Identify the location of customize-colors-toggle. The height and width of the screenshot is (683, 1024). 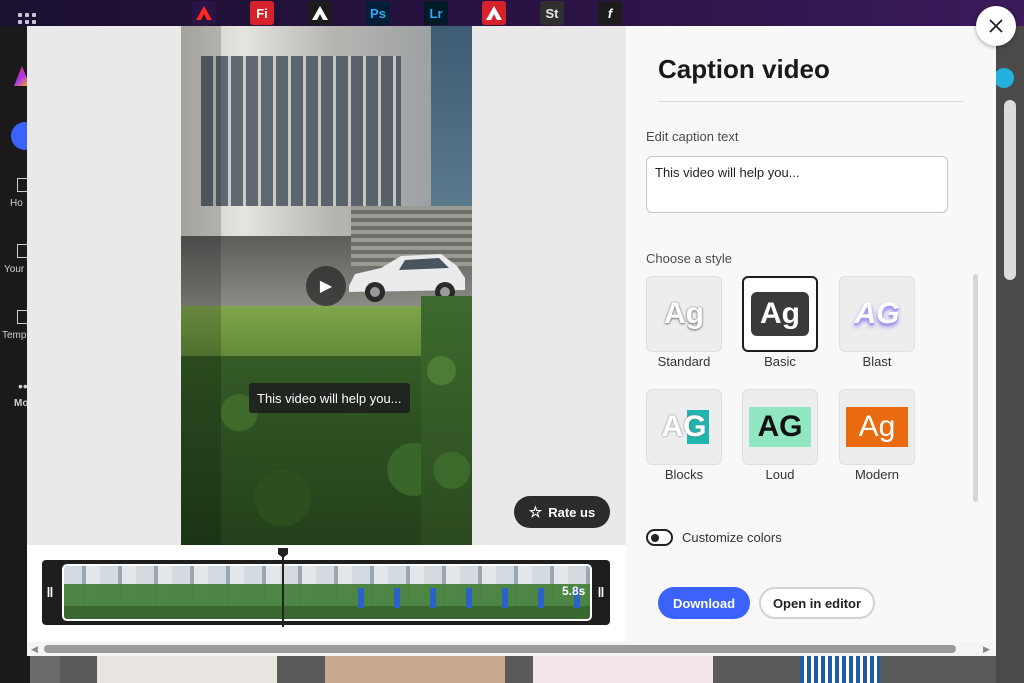
(659, 537).